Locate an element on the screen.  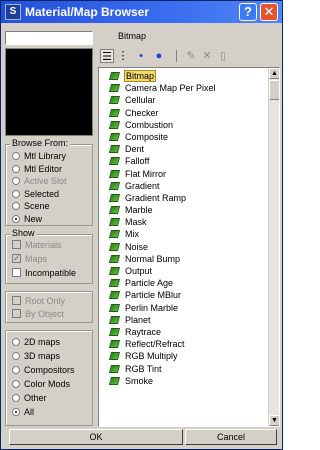
map-list-item: Dent is located at coordinates (184, 149).